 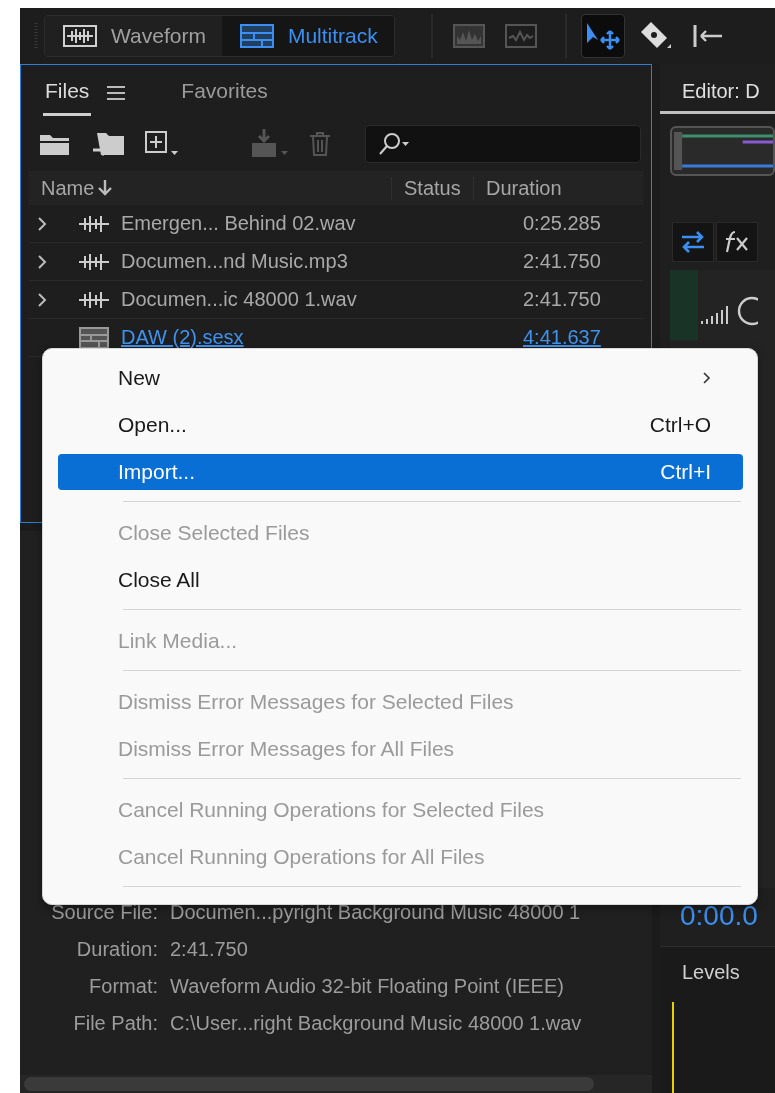 I want to click on fx-icon, so click(x=737, y=242).